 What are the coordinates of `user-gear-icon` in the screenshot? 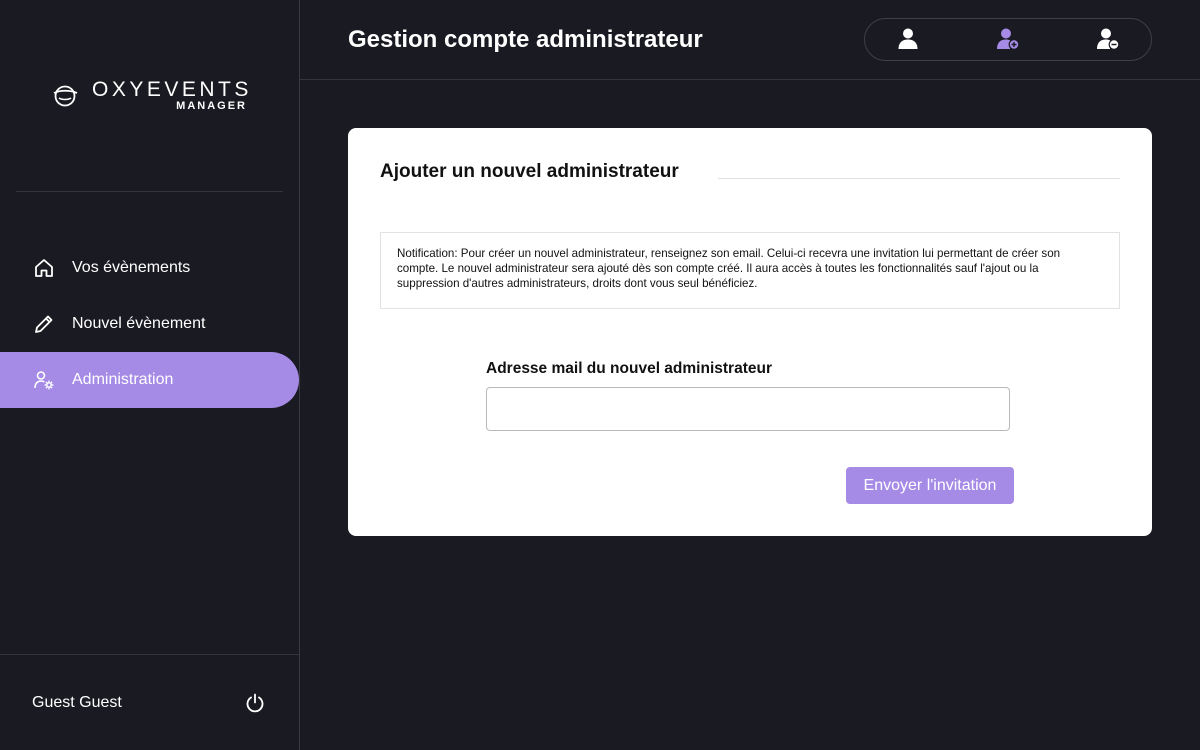 It's located at (44, 380).